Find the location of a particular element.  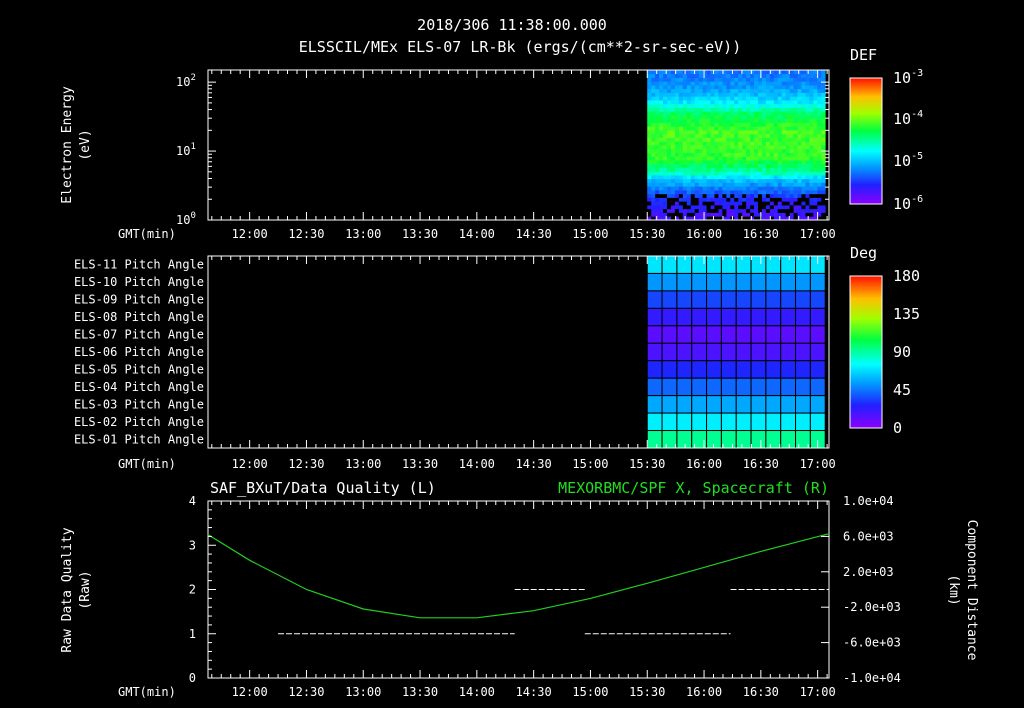

pitch-time-tick-label: 13:00 is located at coordinates (363, 464).